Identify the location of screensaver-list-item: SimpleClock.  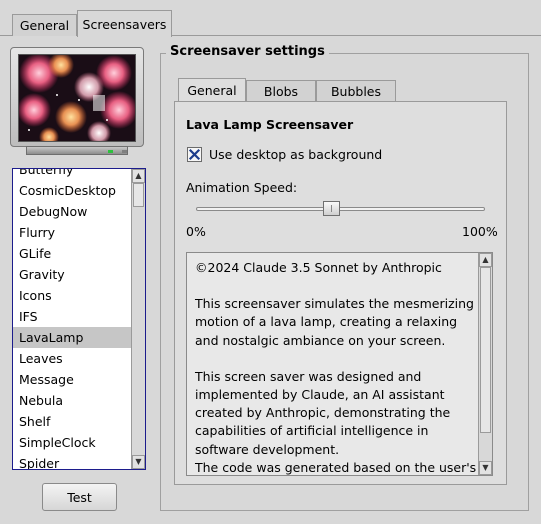
(72, 442).